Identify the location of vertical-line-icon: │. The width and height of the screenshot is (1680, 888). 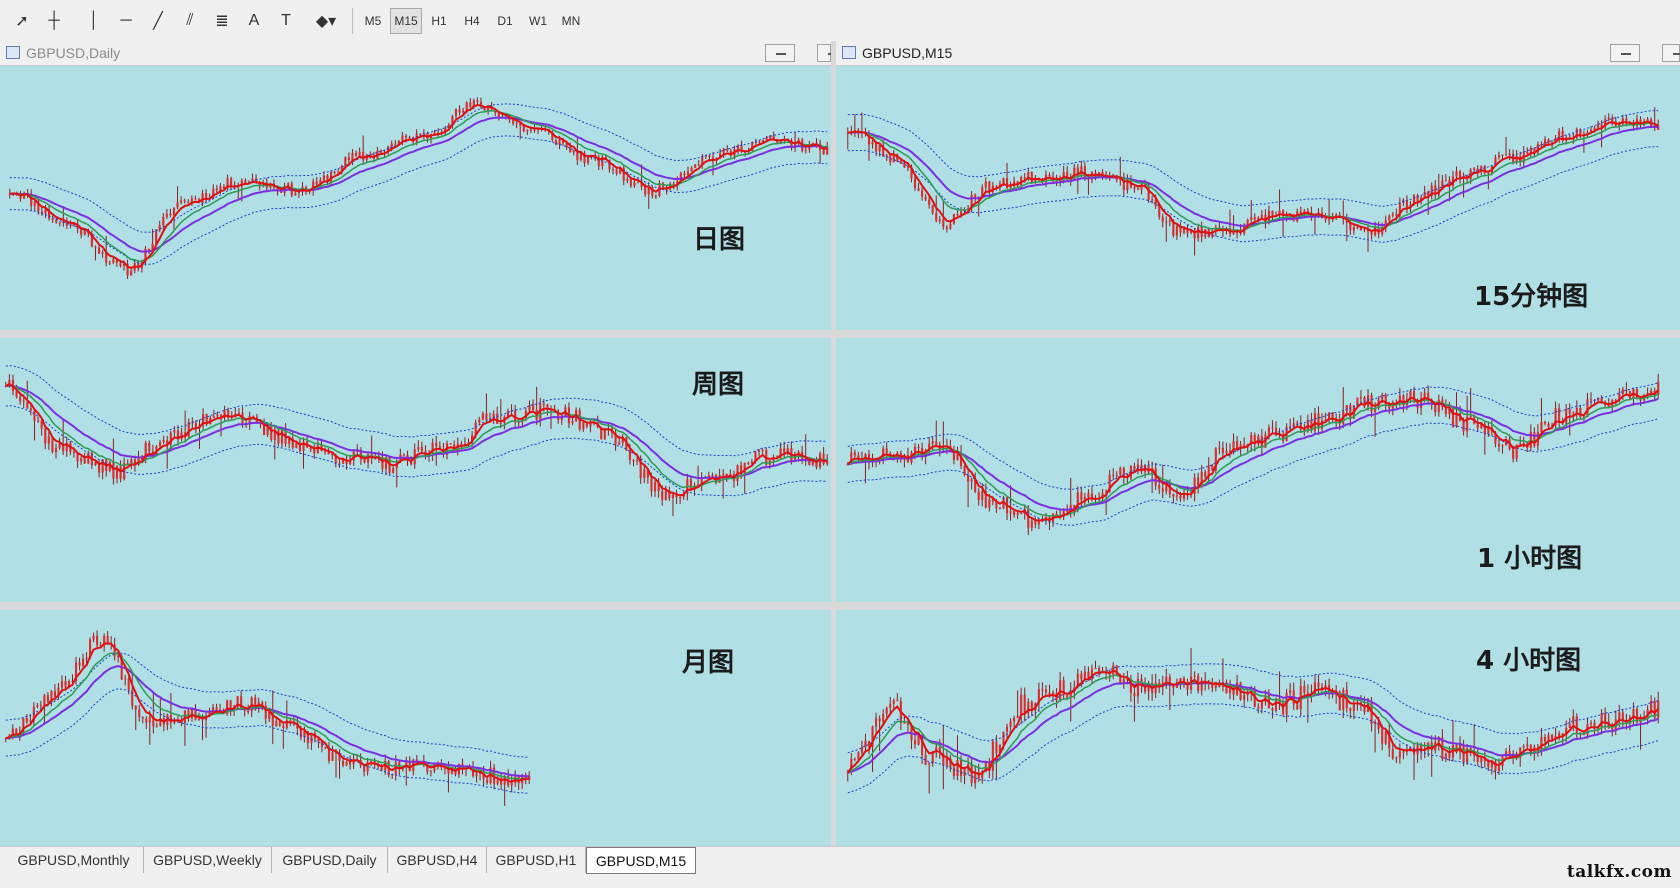
(94, 21).